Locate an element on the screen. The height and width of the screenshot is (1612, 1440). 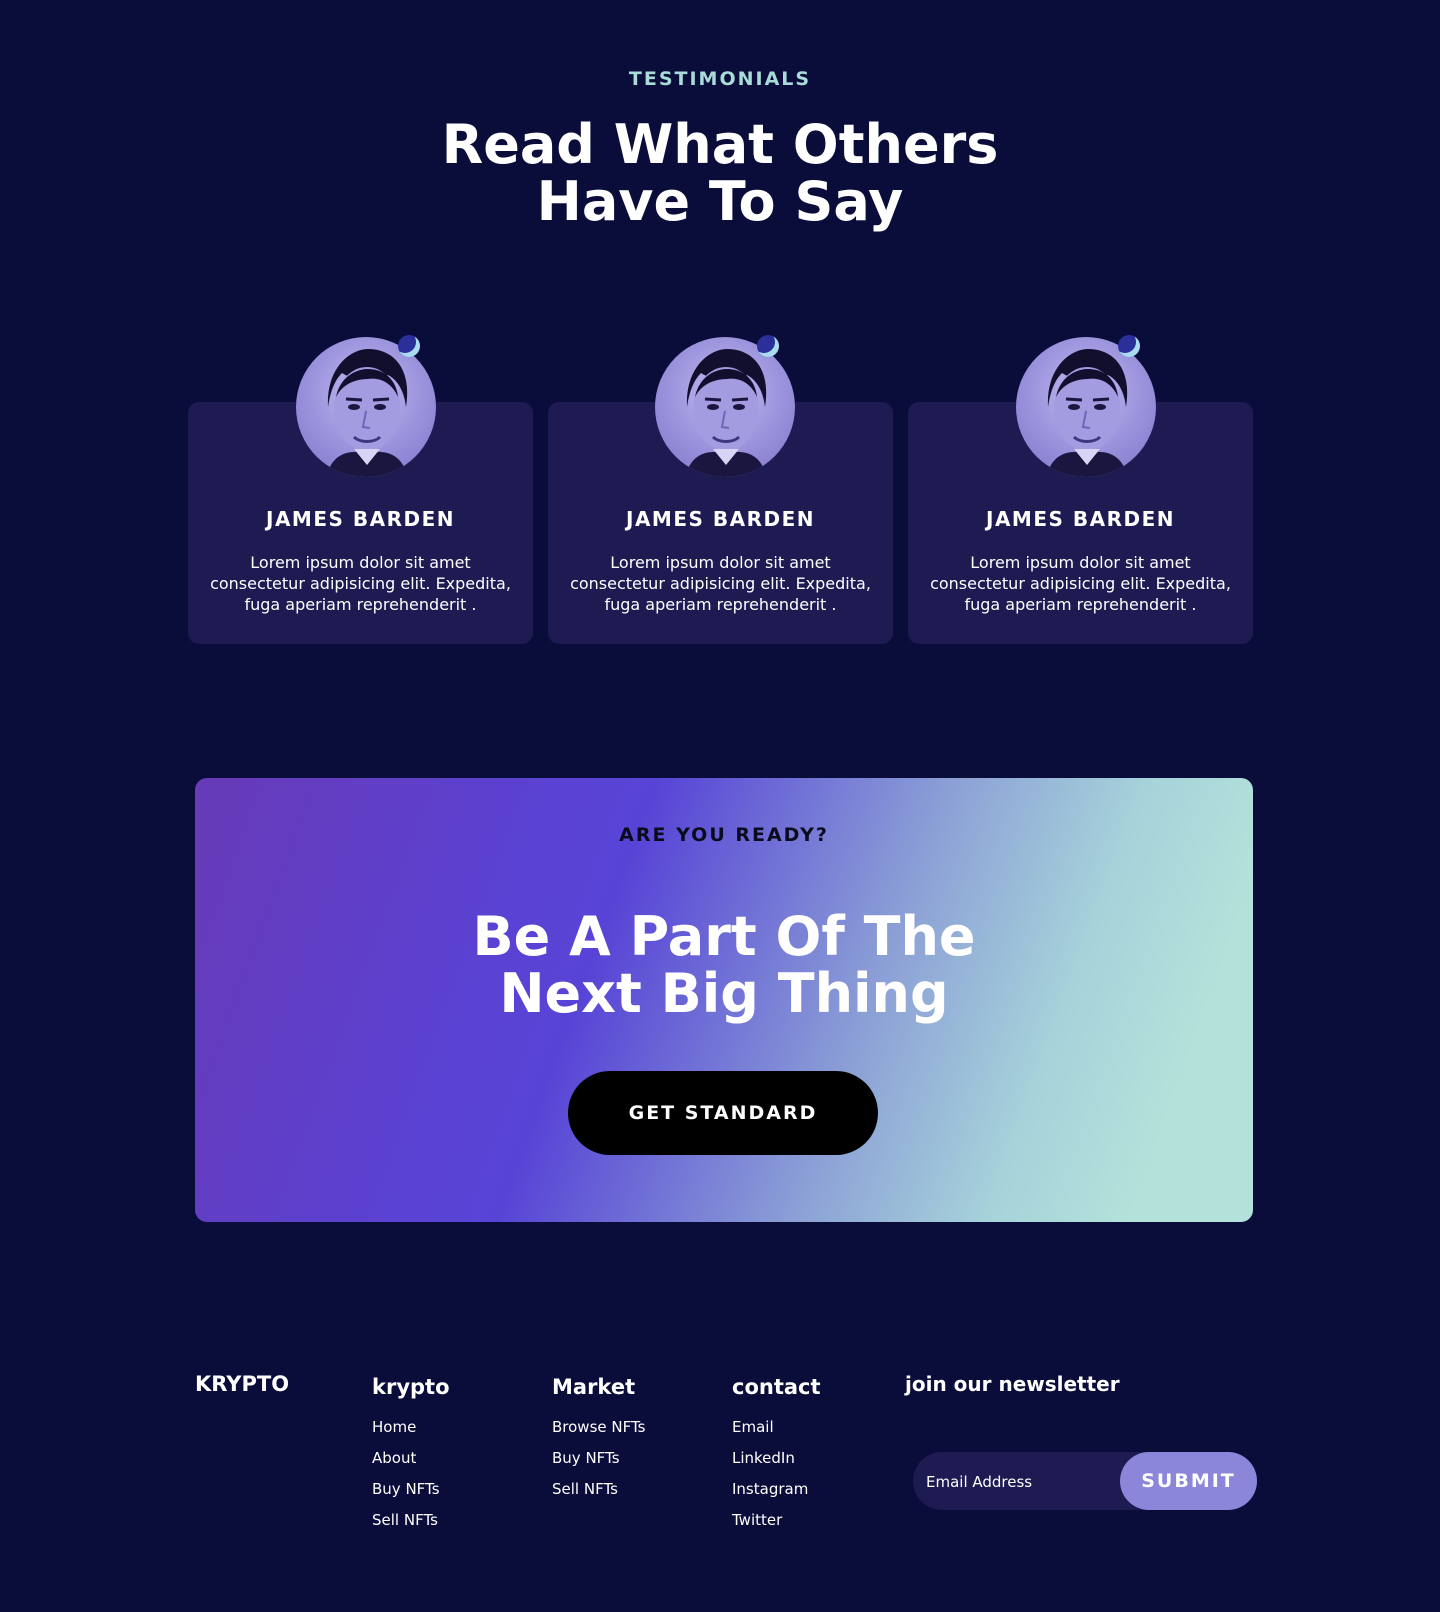
footer-column-market: Market Browse NFTs Buy NFTs Sell NFTs is located at coordinates (598, 1442).